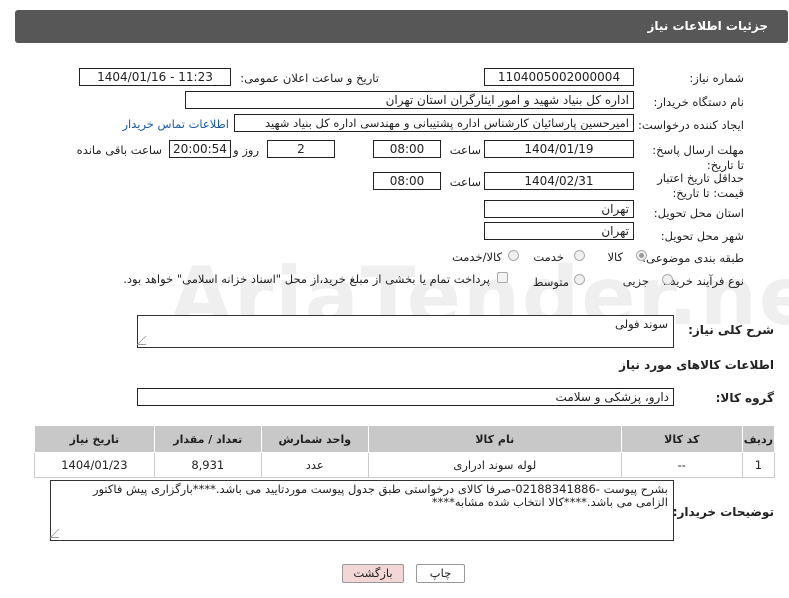 This screenshot has width=789, height=598. Describe the element at coordinates (309, 78) in the screenshot. I see `announce-label: تاریخ و ساعت اعلان عمومی:` at that location.